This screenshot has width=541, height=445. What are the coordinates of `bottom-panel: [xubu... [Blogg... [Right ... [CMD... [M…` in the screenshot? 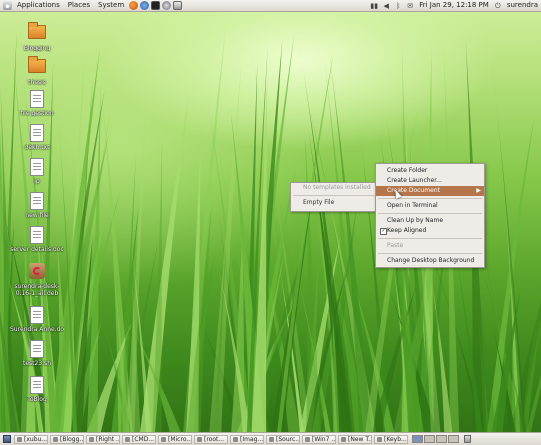 It's located at (270, 438).